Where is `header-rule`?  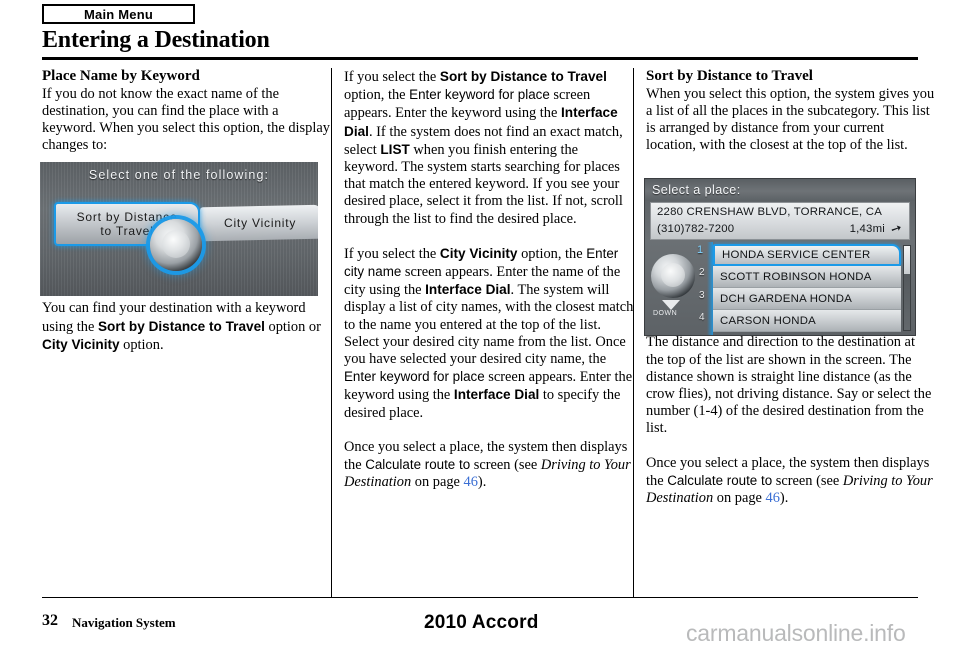 header-rule is located at coordinates (480, 58).